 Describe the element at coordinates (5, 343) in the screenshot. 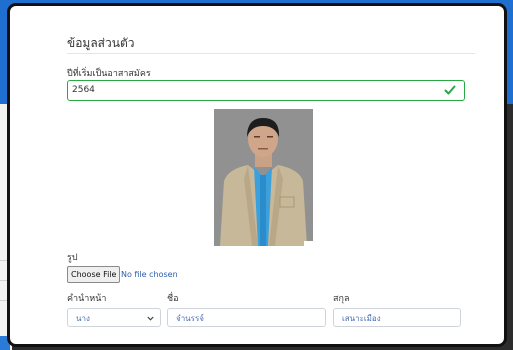

I see `background-corner` at that location.